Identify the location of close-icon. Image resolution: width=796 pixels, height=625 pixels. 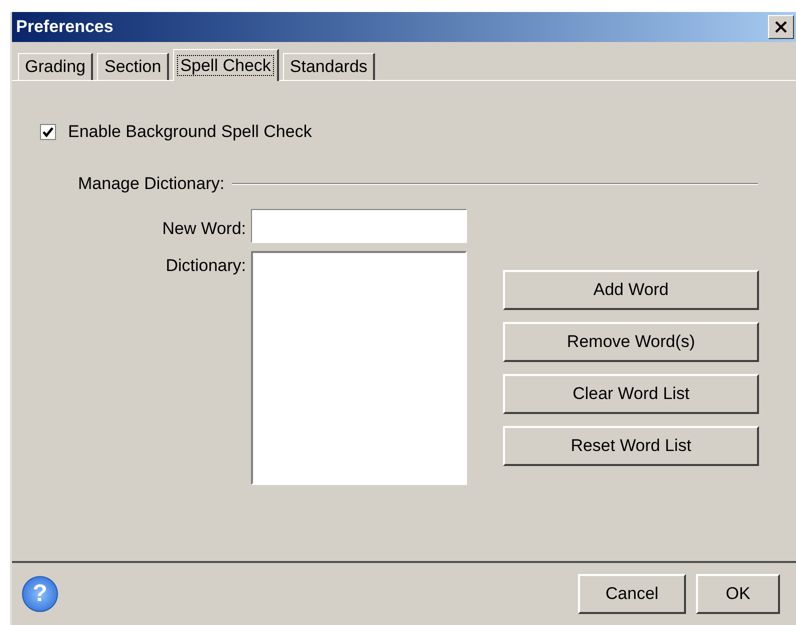
(781, 27).